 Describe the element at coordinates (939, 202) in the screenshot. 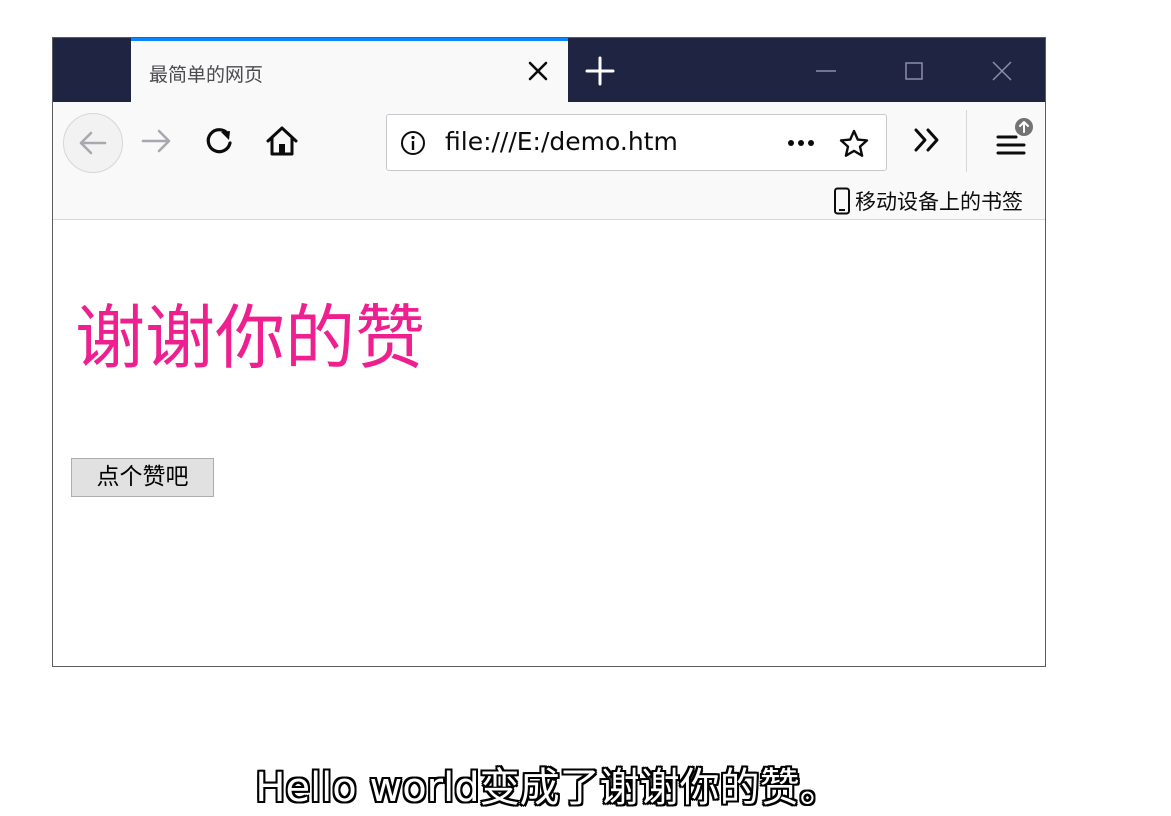

I see `mobile-bookmarks-label: 移动设备上的书签` at that location.